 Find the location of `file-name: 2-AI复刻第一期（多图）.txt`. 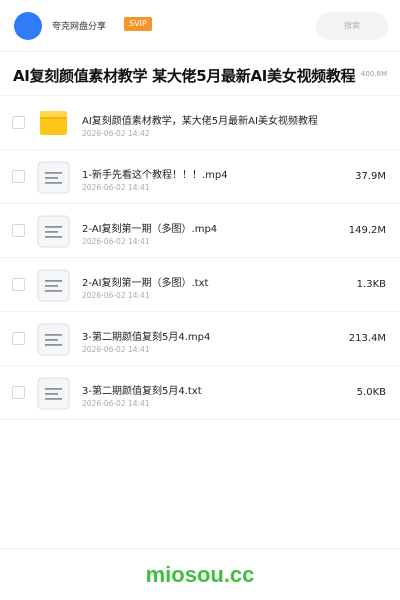

file-name: 2-AI复刻第一期（多图）.txt is located at coordinates (145, 283).